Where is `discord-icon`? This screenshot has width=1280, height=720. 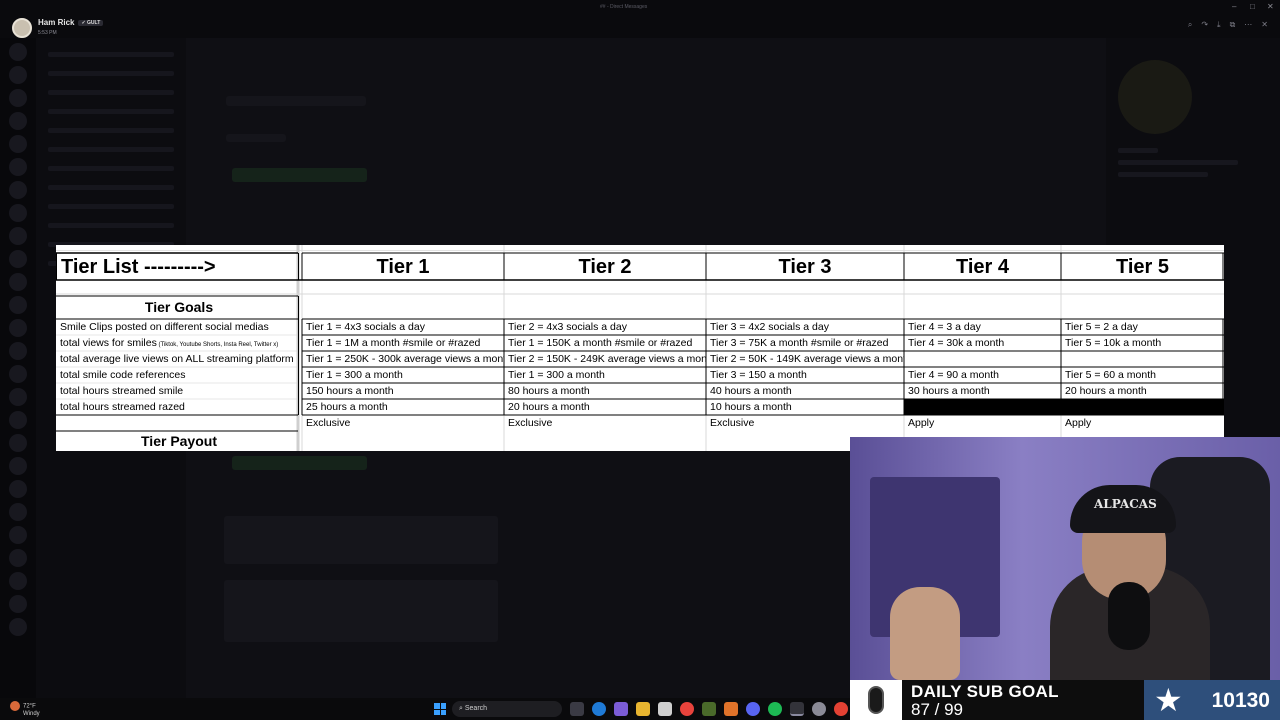 discord-icon is located at coordinates (753, 709).